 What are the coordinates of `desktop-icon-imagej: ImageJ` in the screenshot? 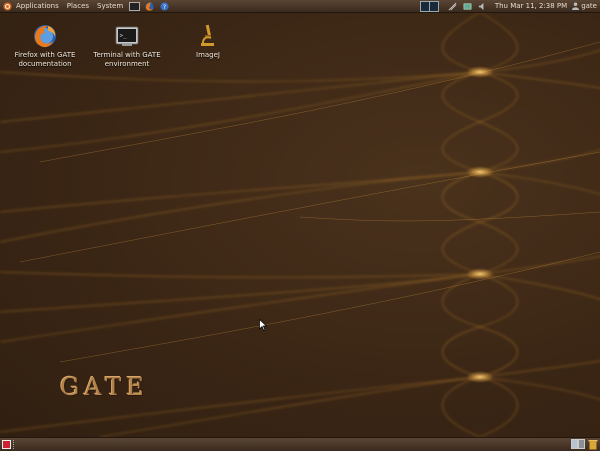 It's located at (208, 41).